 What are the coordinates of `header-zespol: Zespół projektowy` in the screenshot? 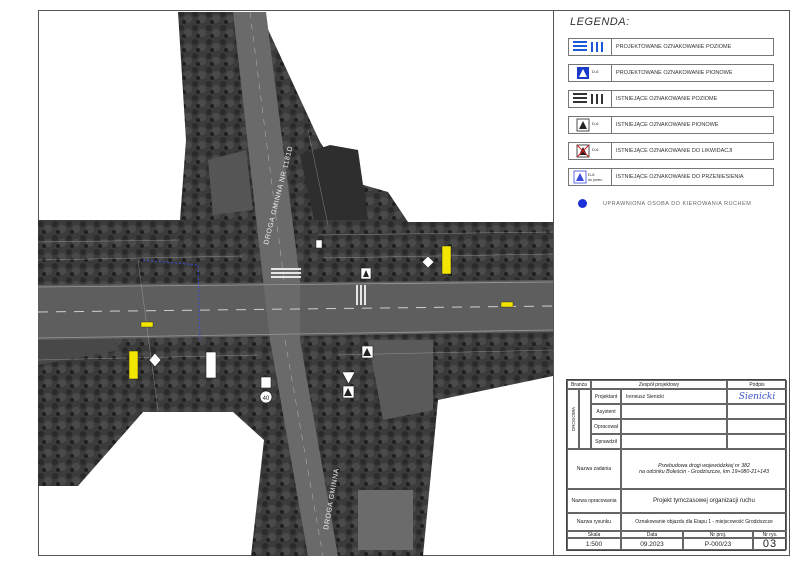 It's located at (659, 384).